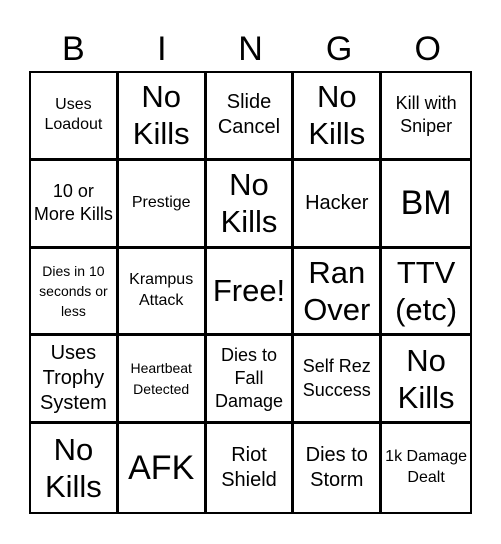  What do you see at coordinates (75, 292) in the screenshot?
I see `bingo-cell: Dies in 10 seconds or less` at bounding box center [75, 292].